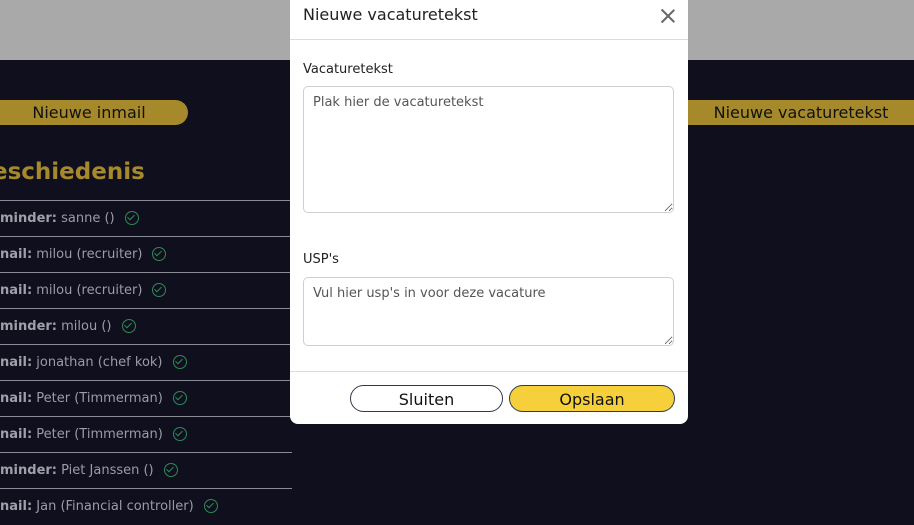 Image resolution: width=914 pixels, height=525 pixels. I want to click on modal-footer: Sluiten Opslaan, so click(489, 397).